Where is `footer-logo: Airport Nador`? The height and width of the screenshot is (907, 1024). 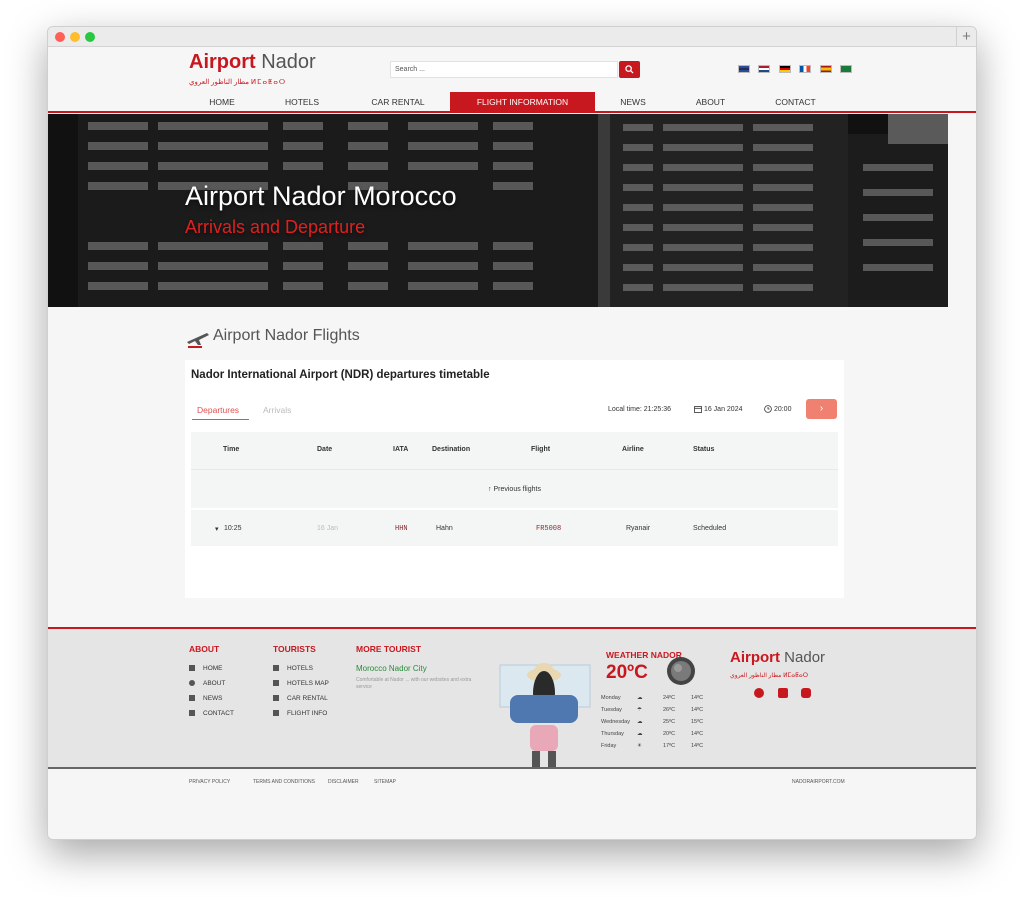 footer-logo: Airport Nador is located at coordinates (777, 657).